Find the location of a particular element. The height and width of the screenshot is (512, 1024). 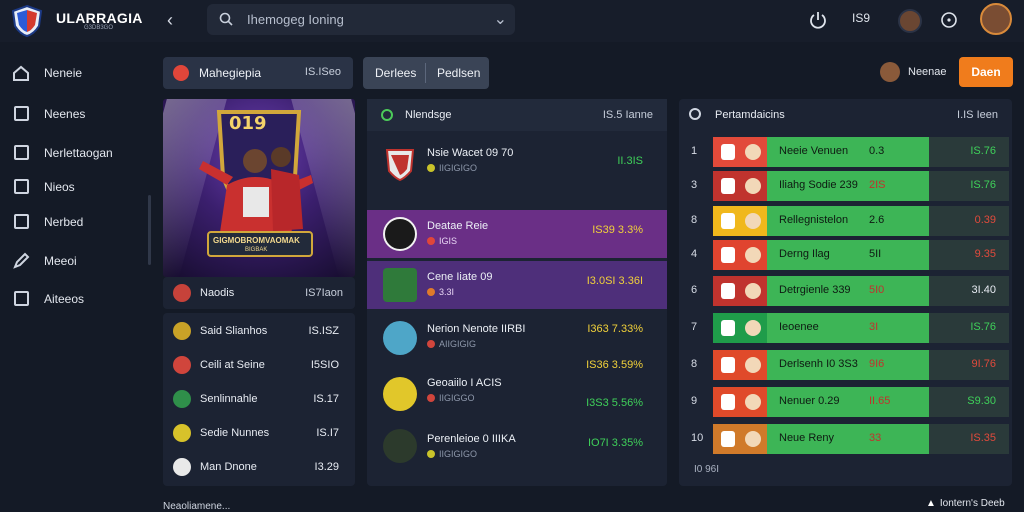

matches-title: Nlendsge is located at coordinates (428, 115).